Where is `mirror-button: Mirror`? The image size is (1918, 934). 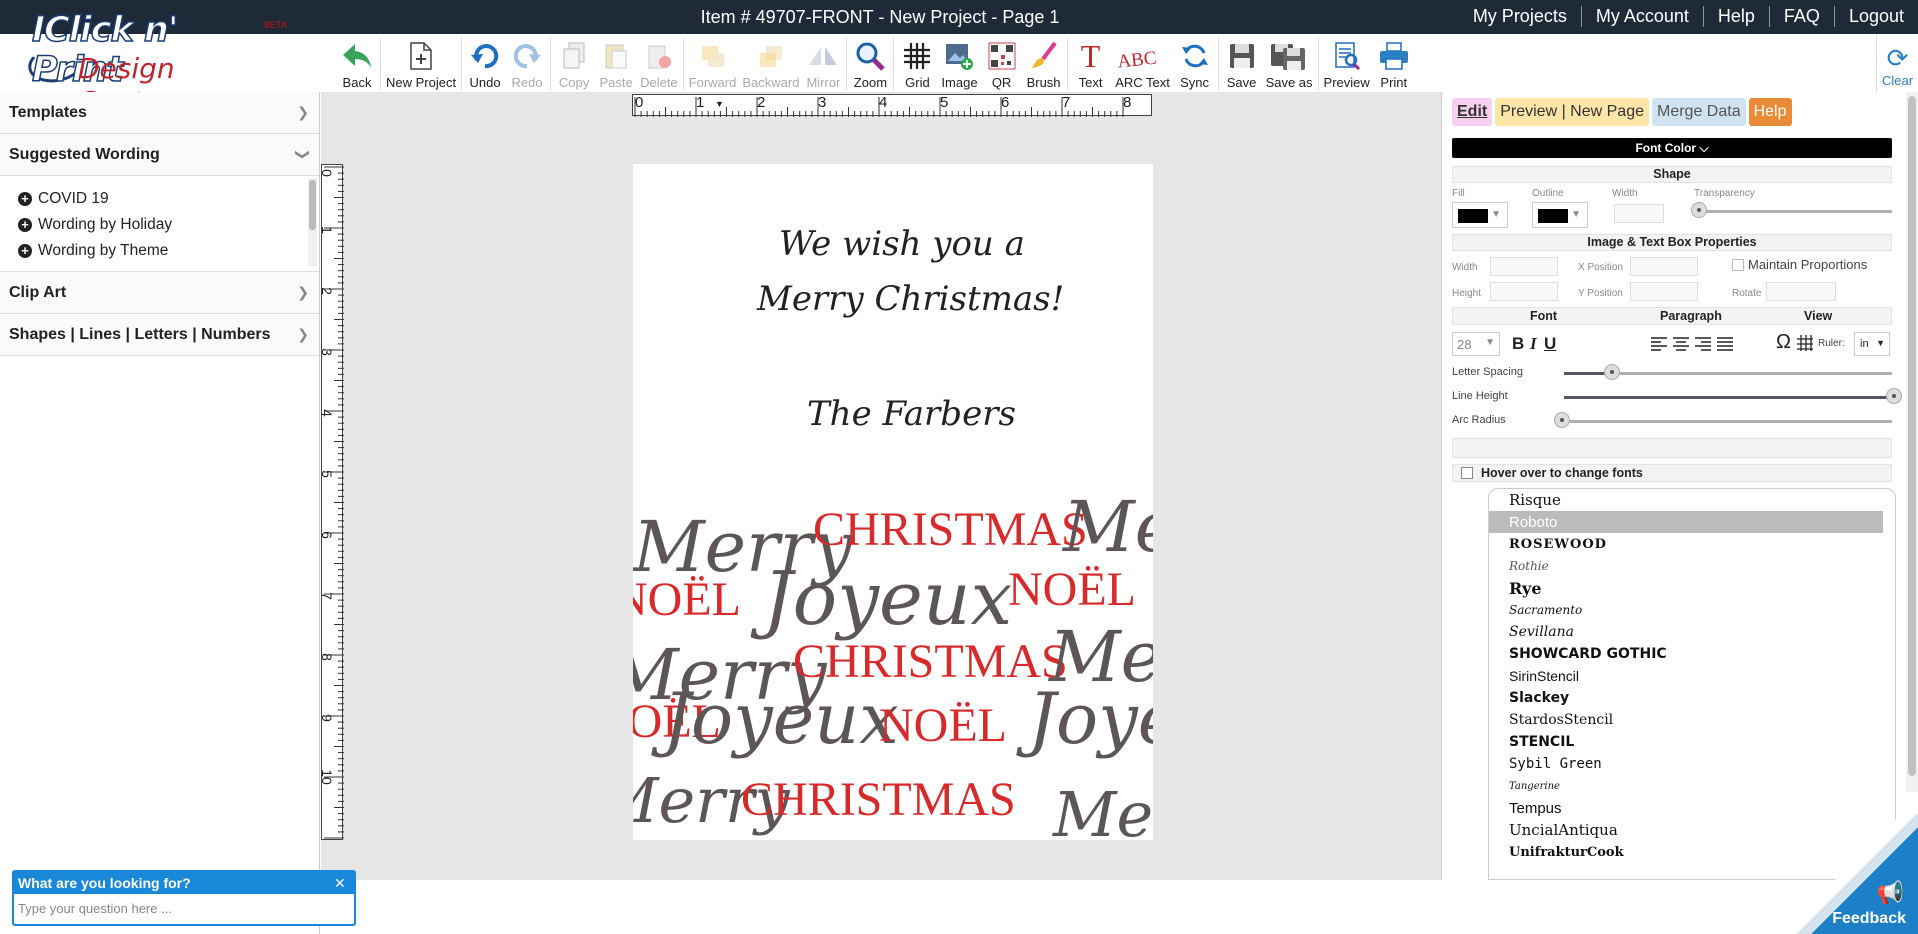 mirror-button: Mirror is located at coordinates (823, 63).